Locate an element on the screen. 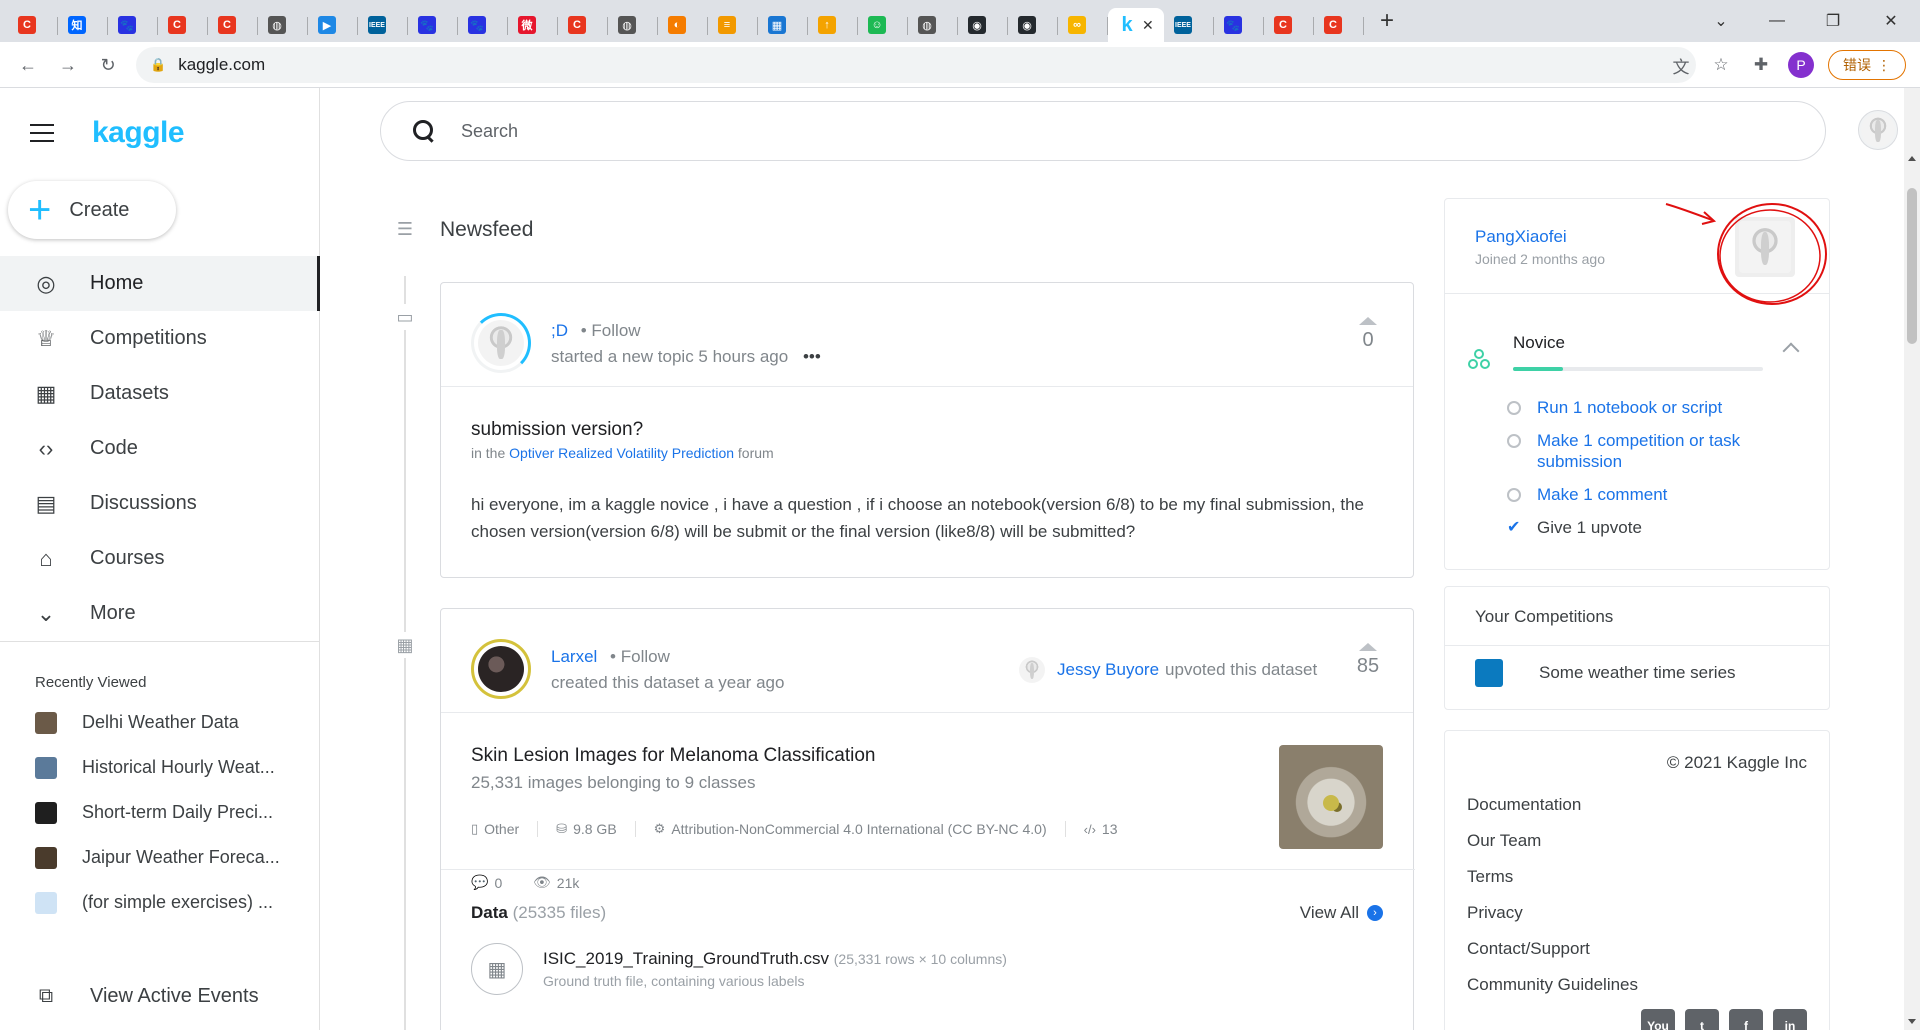  post-vote: 0 is located at coordinates (1368, 334).